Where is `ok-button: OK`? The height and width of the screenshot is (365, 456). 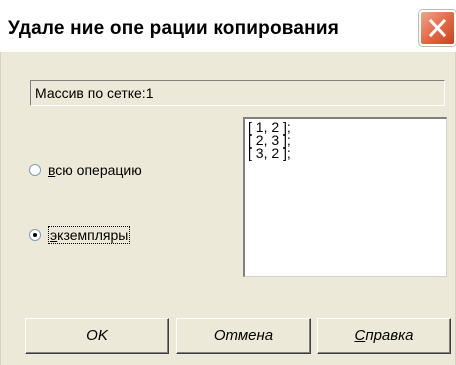
ok-button: OK is located at coordinates (97, 336).